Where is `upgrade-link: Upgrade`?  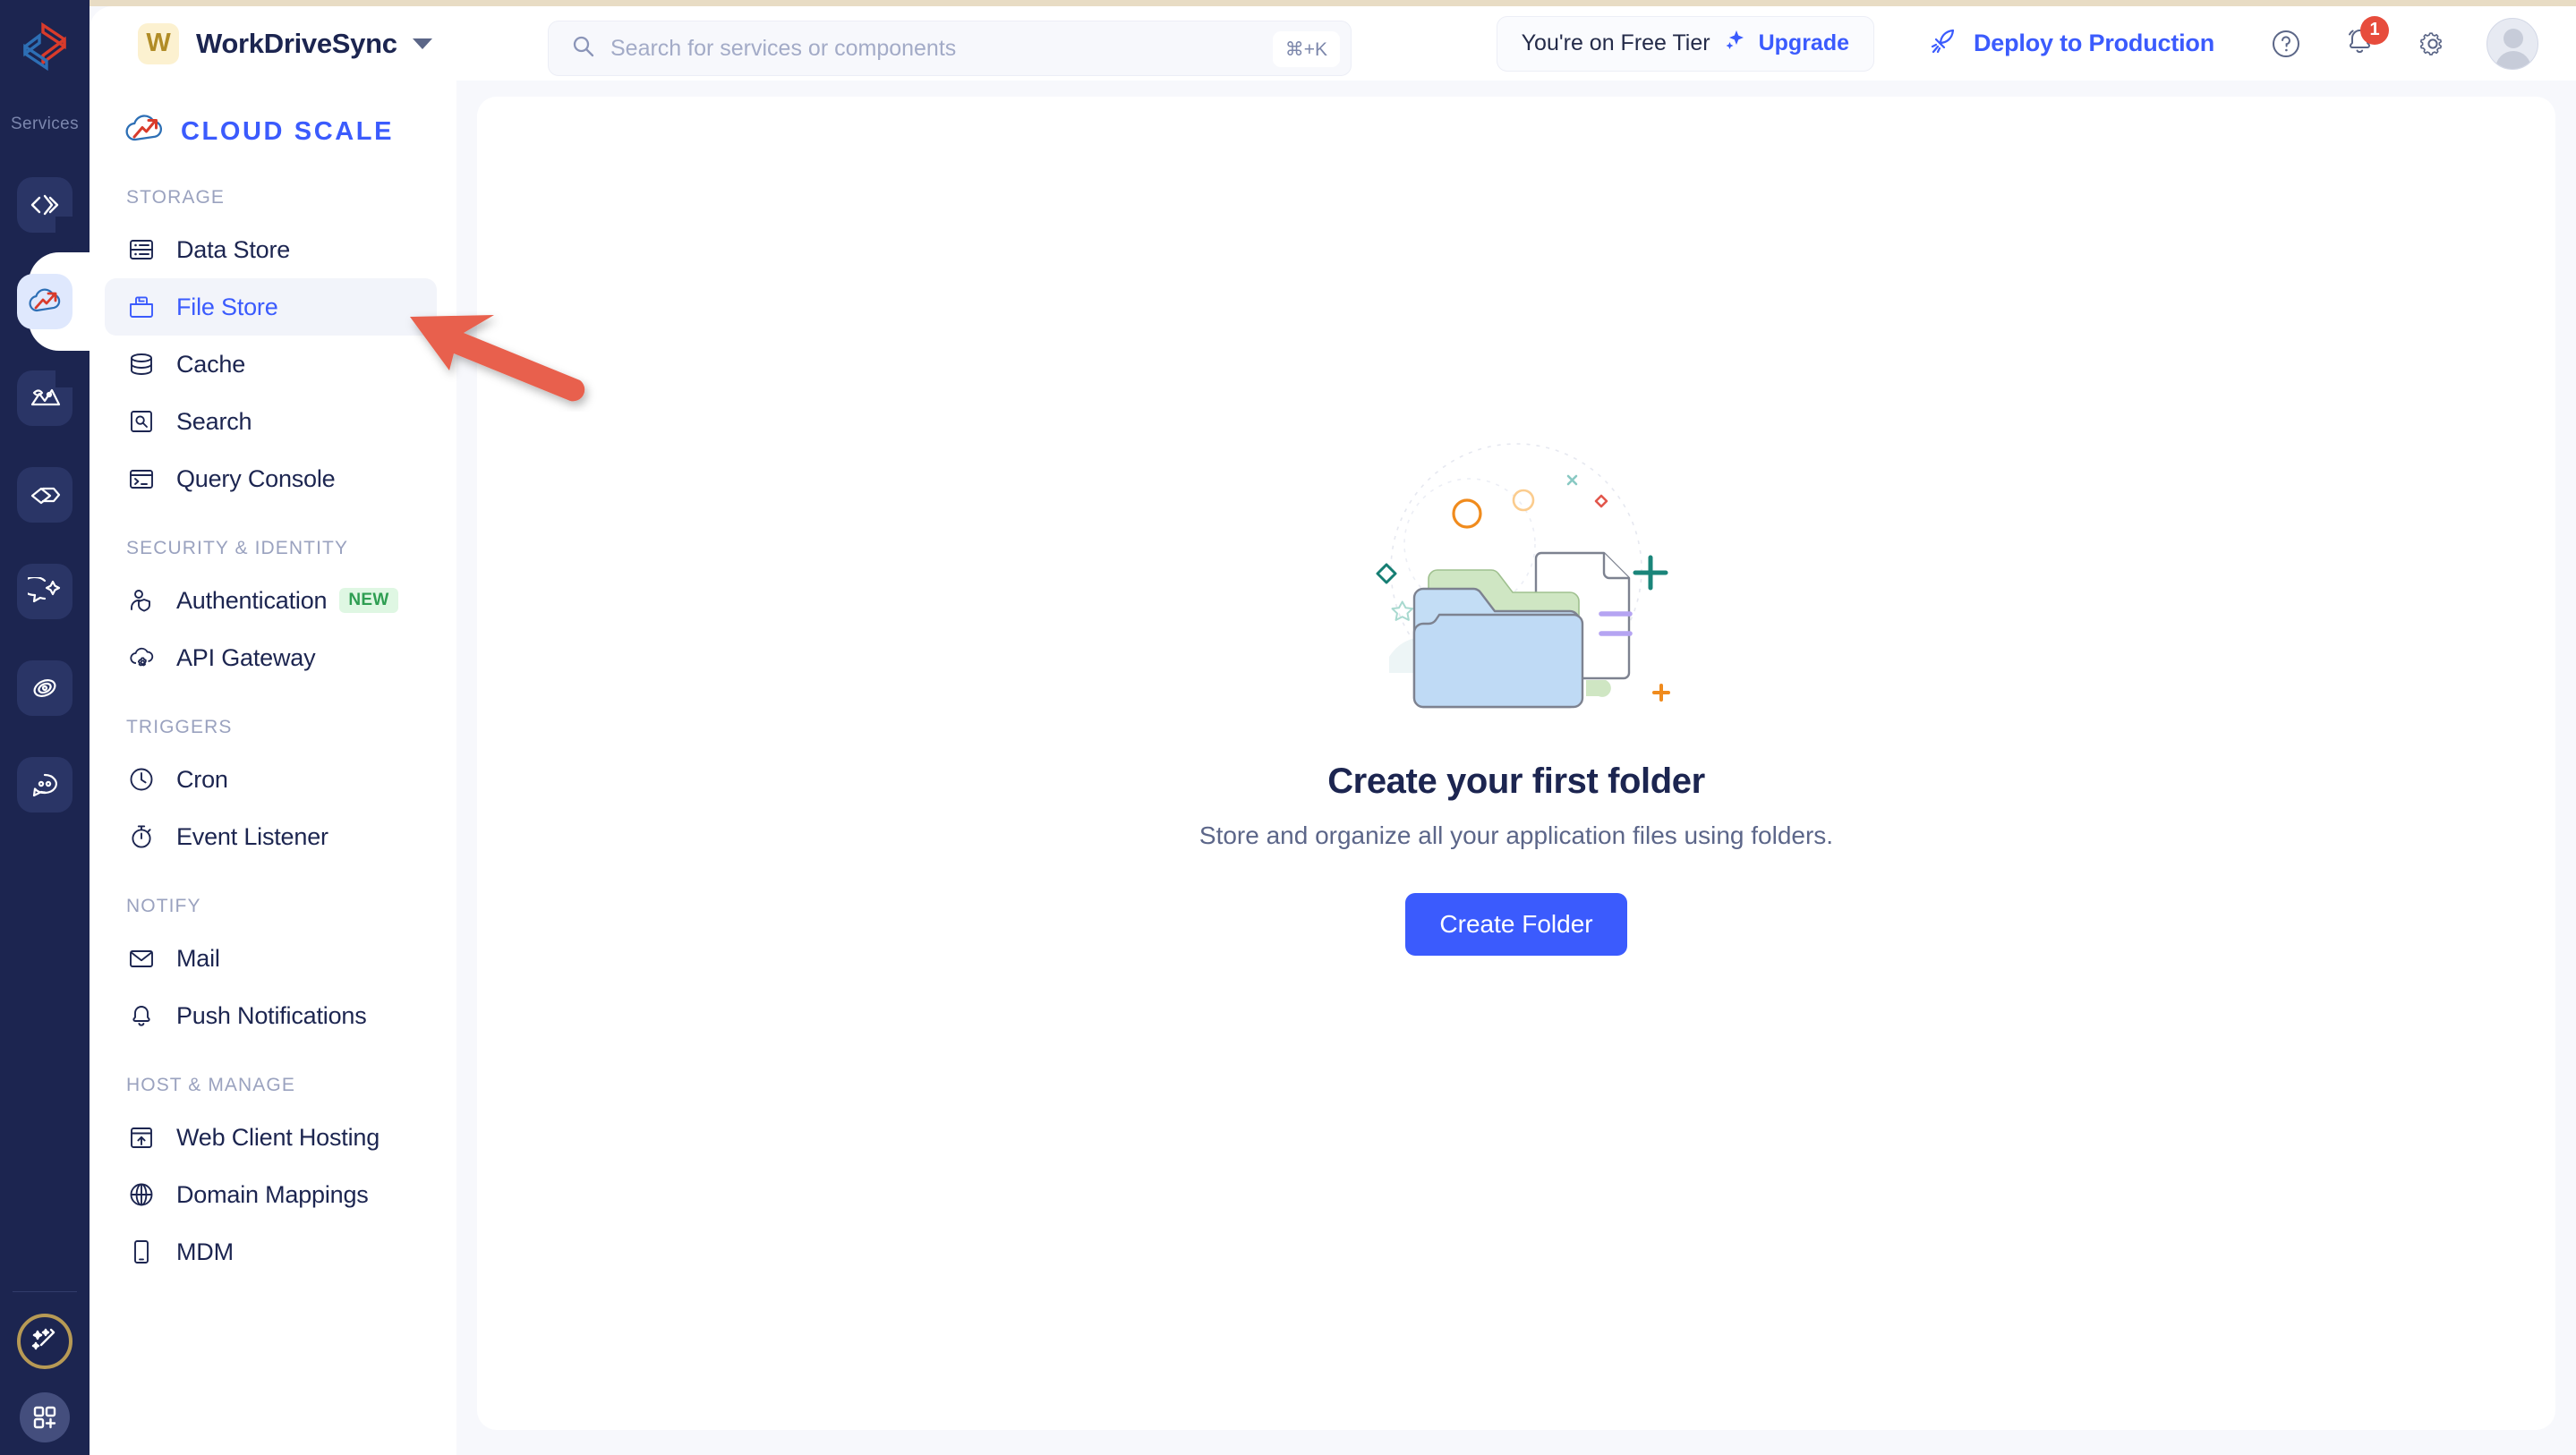
upgrade-link: Upgrade is located at coordinates (1804, 43).